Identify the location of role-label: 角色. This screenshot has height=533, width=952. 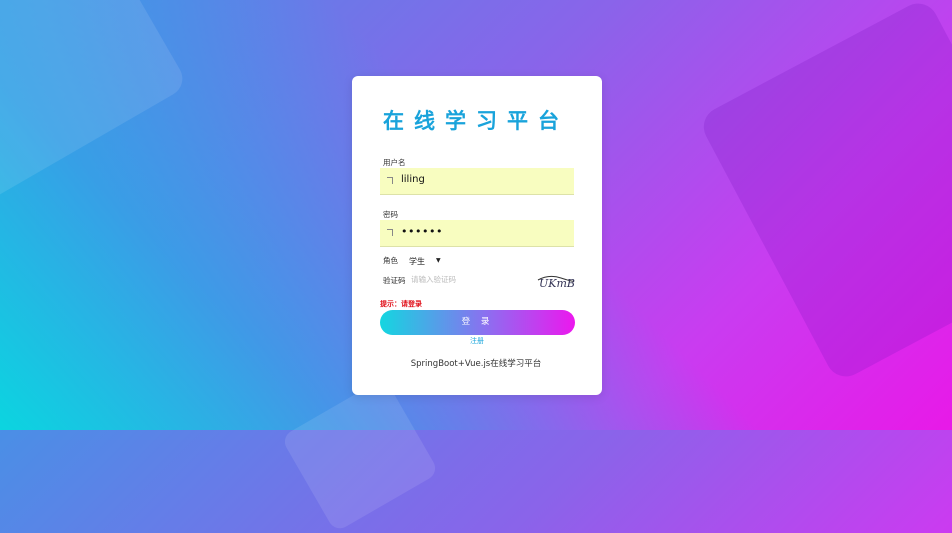
(390, 260).